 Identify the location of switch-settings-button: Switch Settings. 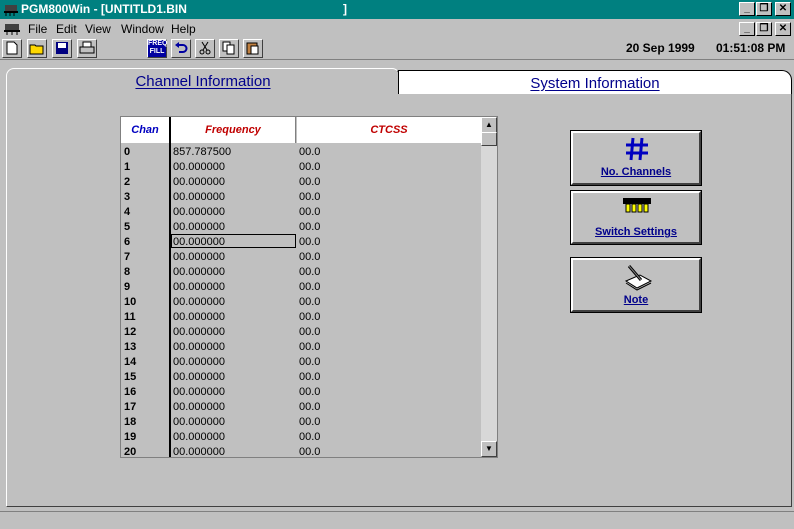
(636, 217).